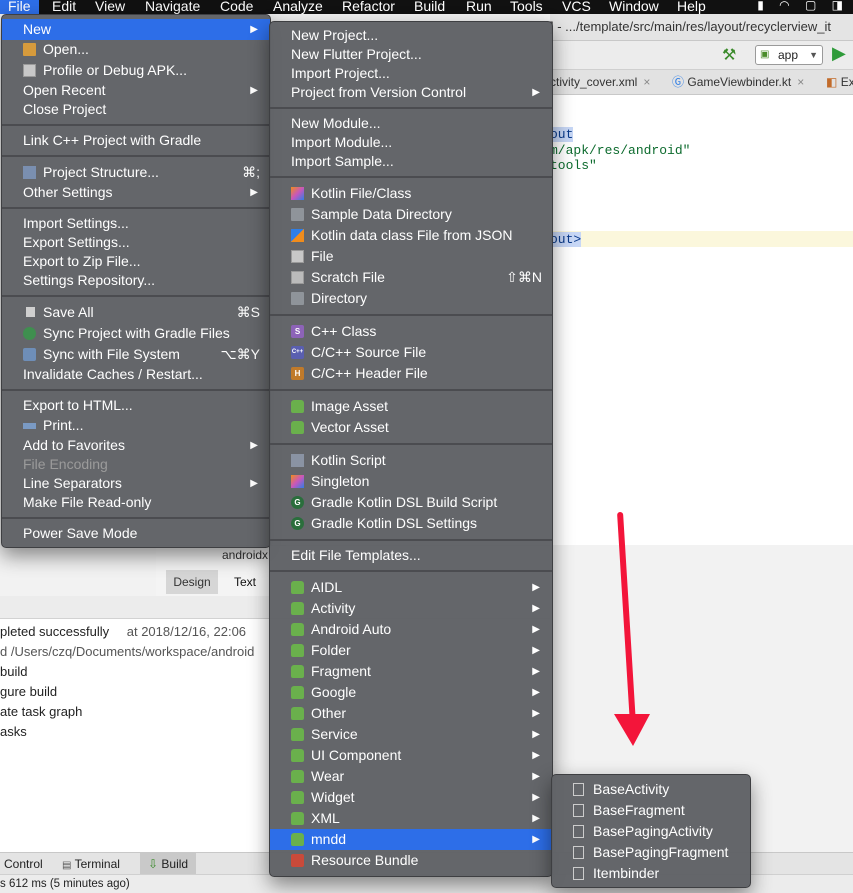 Image resolution: width=853 pixels, height=893 pixels. Describe the element at coordinates (411, 235) in the screenshot. I see `menu-item-kotlin-json: Kotlin data class File from JSON` at that location.